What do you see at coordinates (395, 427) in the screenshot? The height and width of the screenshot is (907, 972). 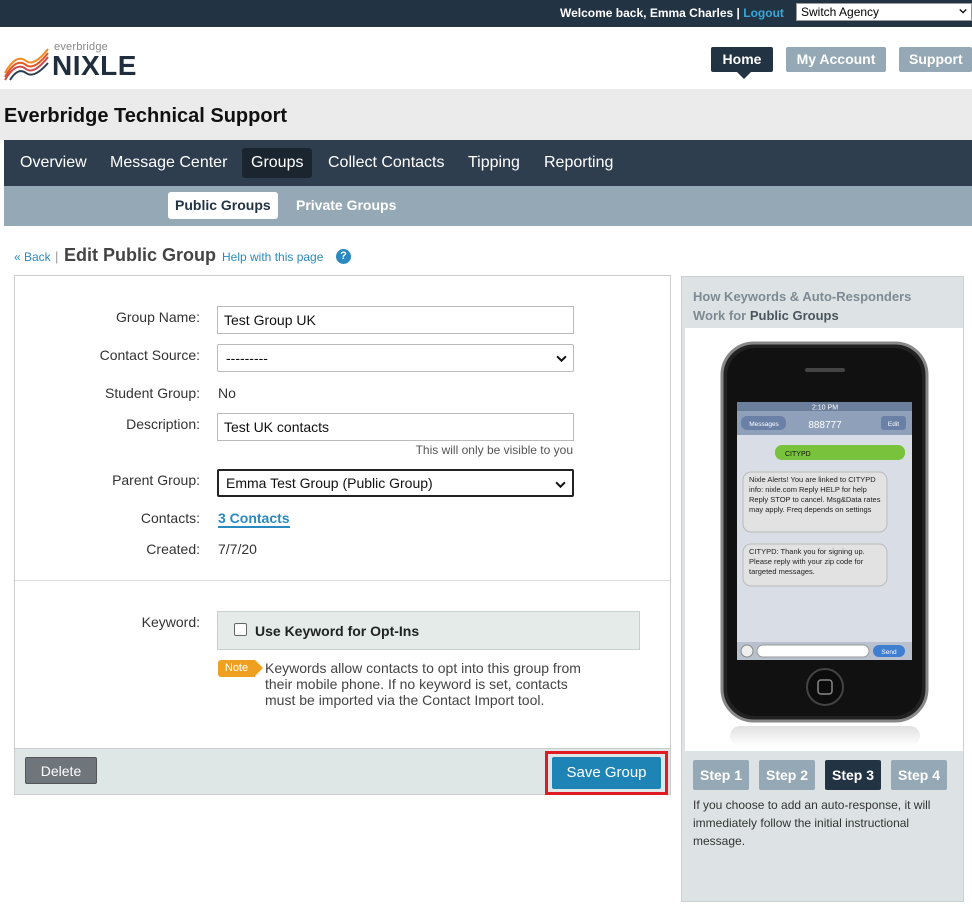 I see `description-input: Test UK contacts` at bounding box center [395, 427].